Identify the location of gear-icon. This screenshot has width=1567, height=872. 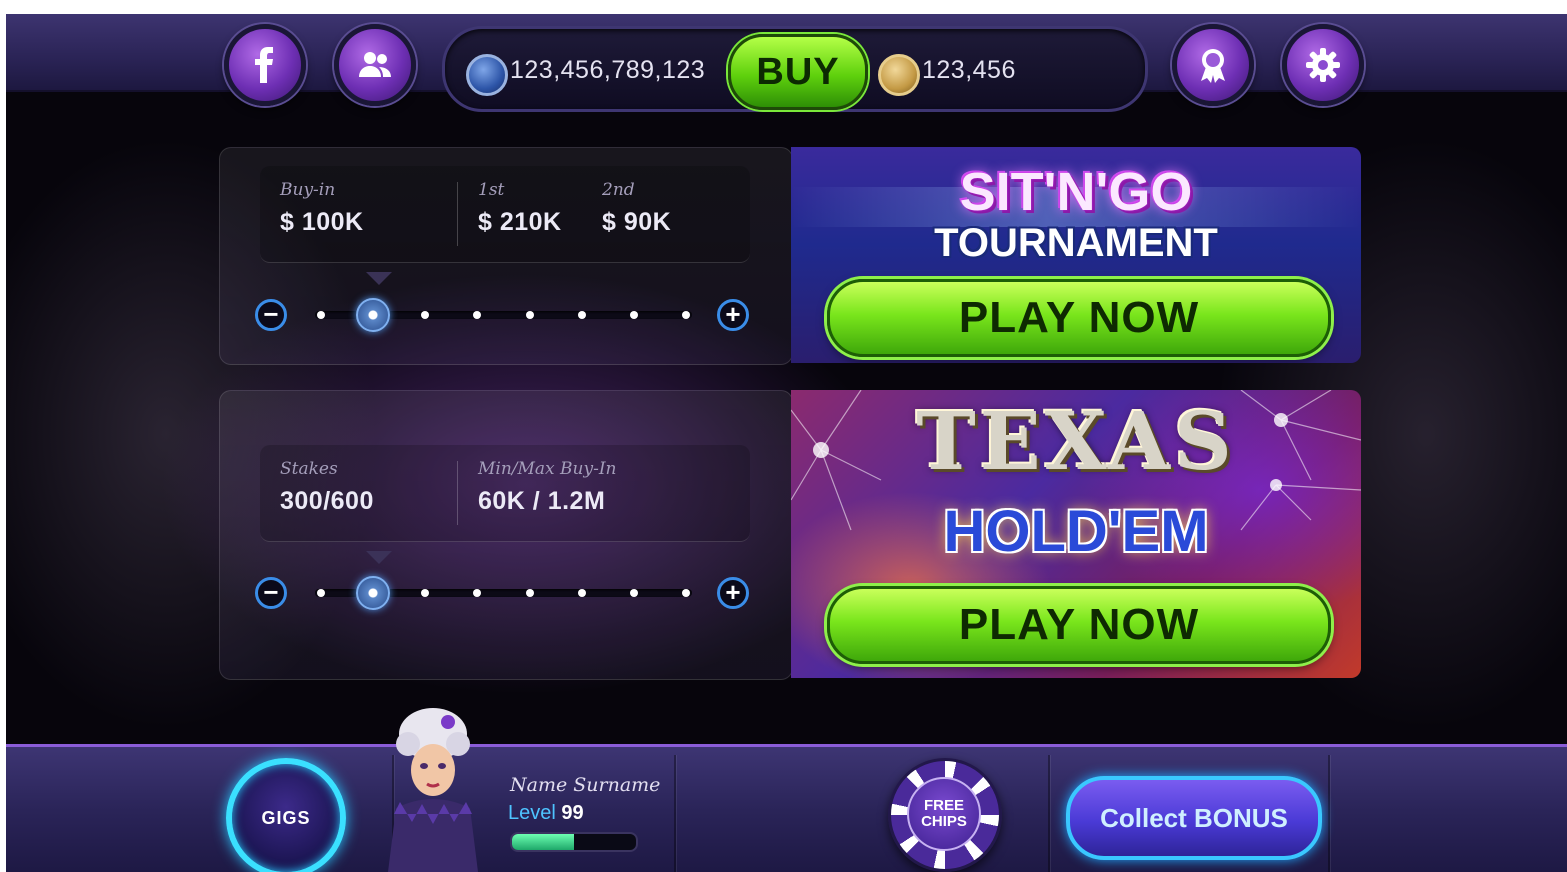
(1323, 65).